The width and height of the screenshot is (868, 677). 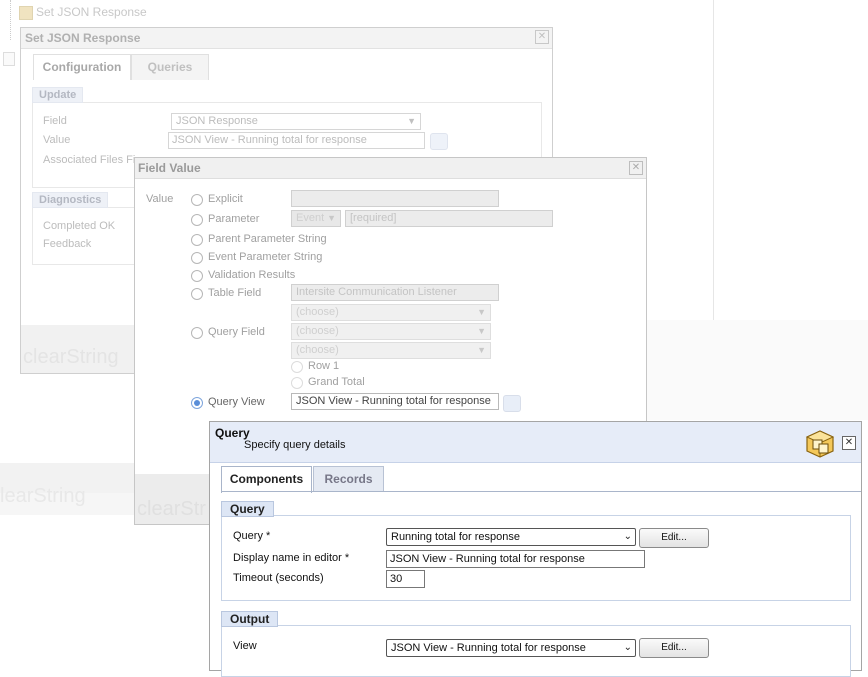 I want to click on radio-grand-total, so click(x=297, y=383).